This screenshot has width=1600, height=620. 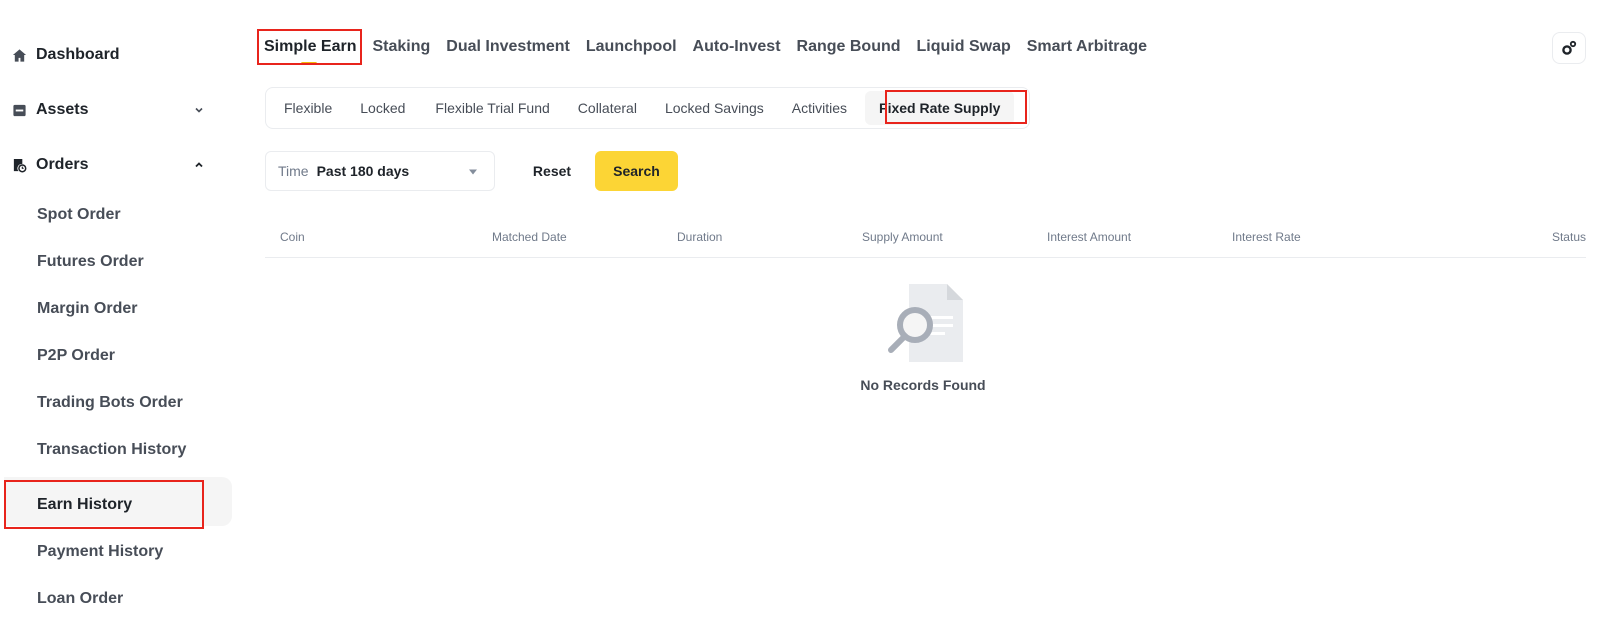 I want to click on sidebar-item-margin-order: Margin Order, so click(x=87, y=309).